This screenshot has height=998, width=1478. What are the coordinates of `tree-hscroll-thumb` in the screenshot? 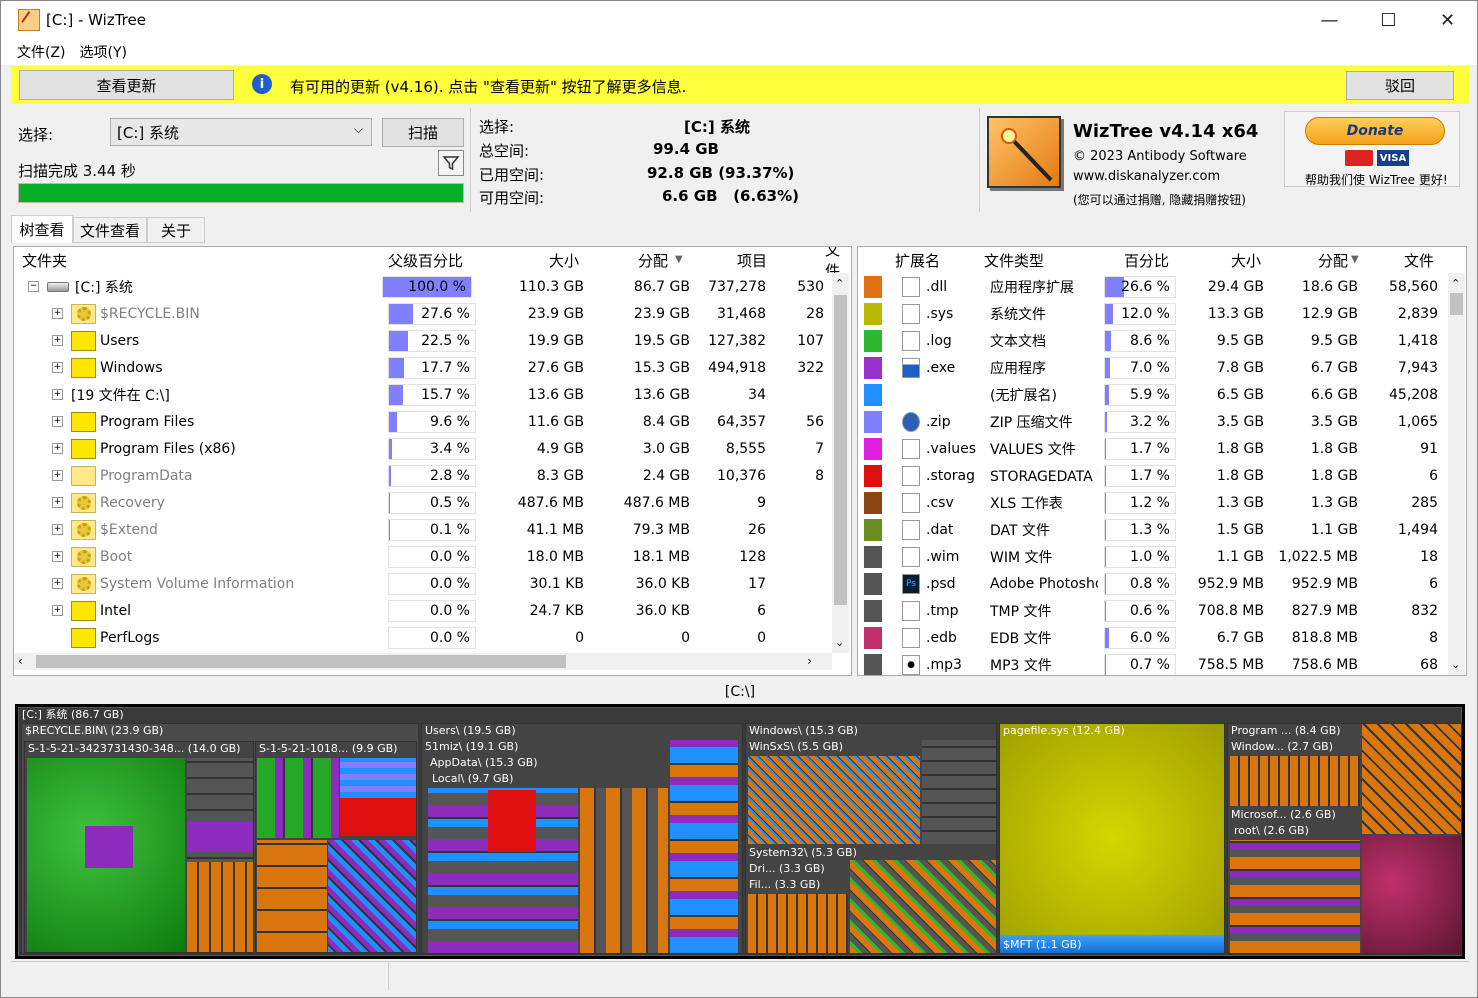 It's located at (301, 661).